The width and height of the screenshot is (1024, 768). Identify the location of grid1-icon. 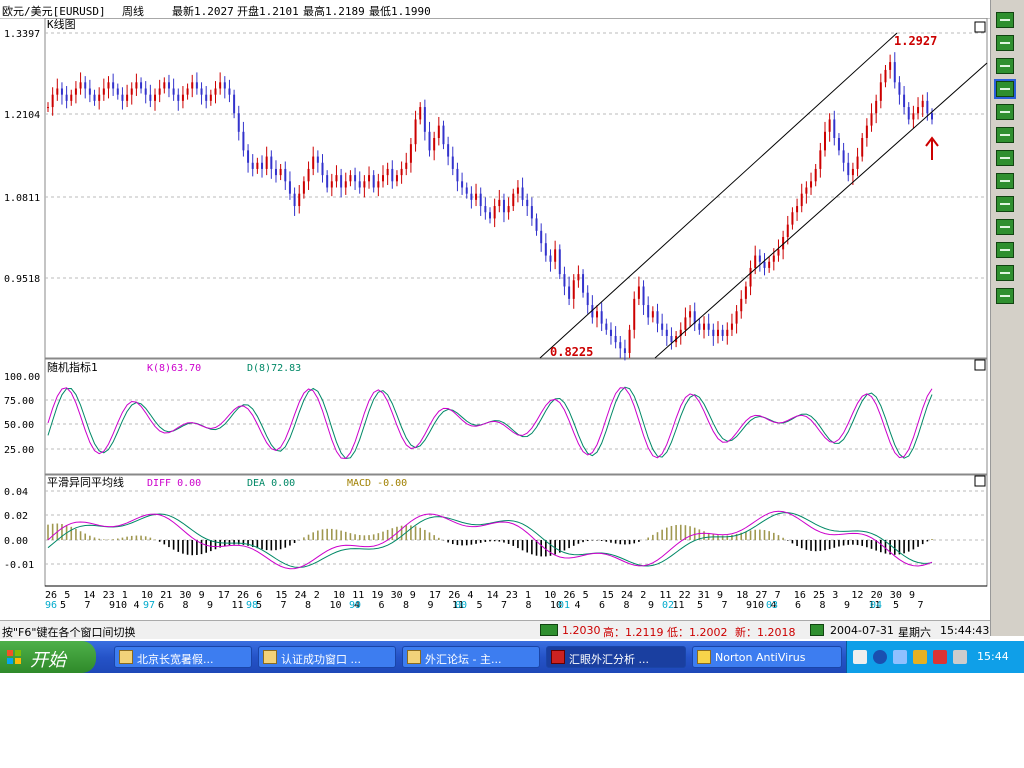
(1005, 181).